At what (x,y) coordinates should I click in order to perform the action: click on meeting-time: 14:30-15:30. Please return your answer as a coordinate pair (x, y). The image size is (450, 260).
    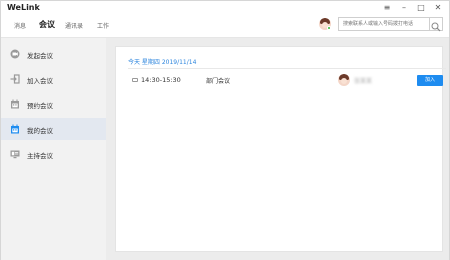
    Looking at the image, I should click on (161, 80).